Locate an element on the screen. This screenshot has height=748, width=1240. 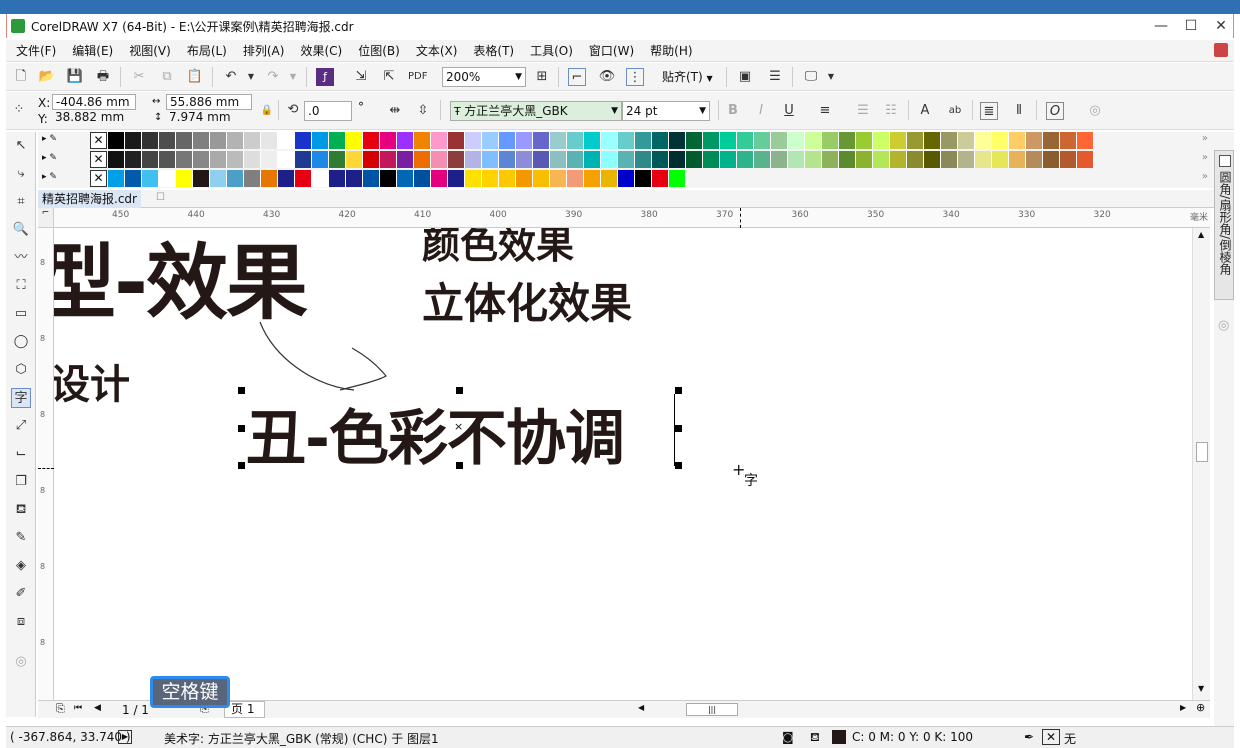
zoom-tool-icon: 🔍 is located at coordinates (21, 230).